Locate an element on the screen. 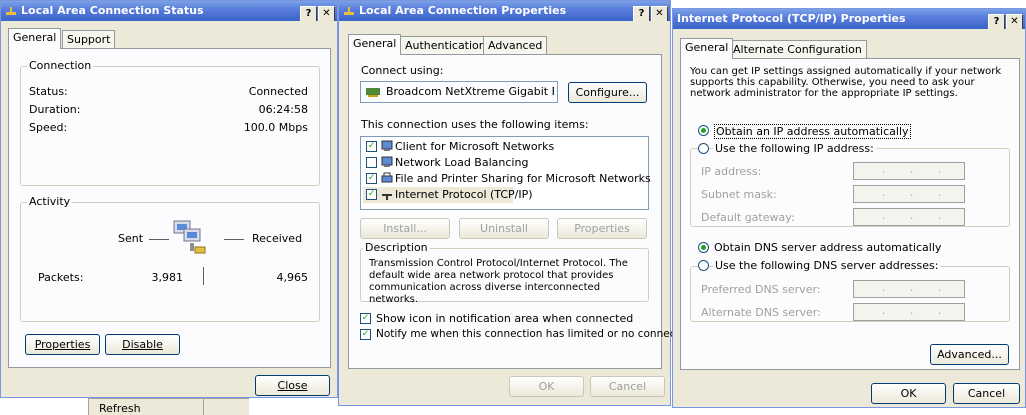 The height and width of the screenshot is (415, 1026). network-card-icon is located at coordinates (373, 92).